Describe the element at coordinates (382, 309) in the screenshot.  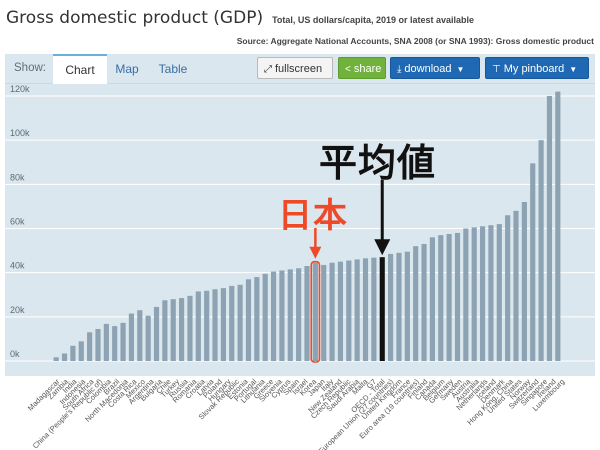
I see `average-bar-marker` at that location.